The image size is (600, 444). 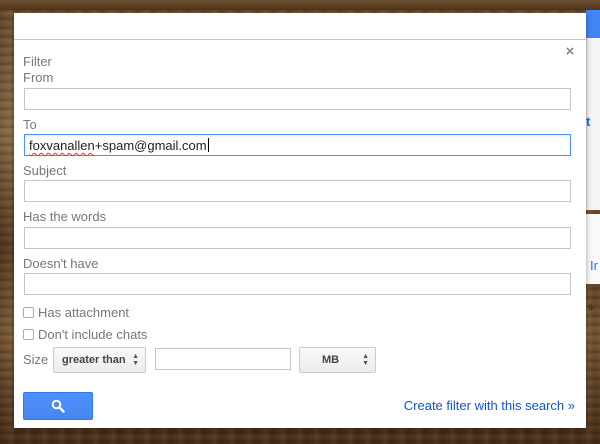 I want to click on search-icon, so click(x=58, y=406).